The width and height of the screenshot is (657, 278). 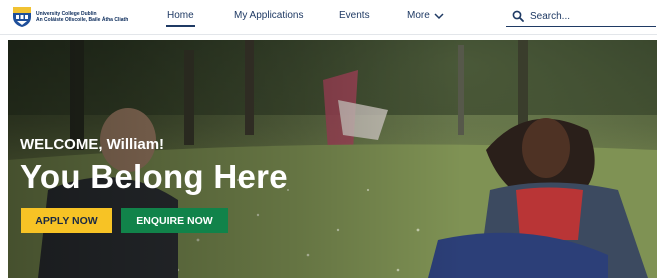 I want to click on nav-my-applications-label: My Applications, so click(x=269, y=15).